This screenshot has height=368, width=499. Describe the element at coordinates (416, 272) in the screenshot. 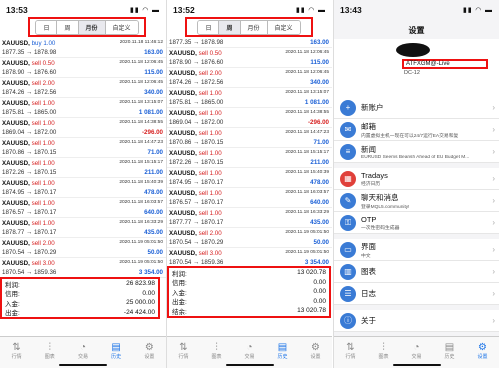

I see `settings-item-charts: ▥ 图表 ›` at that location.